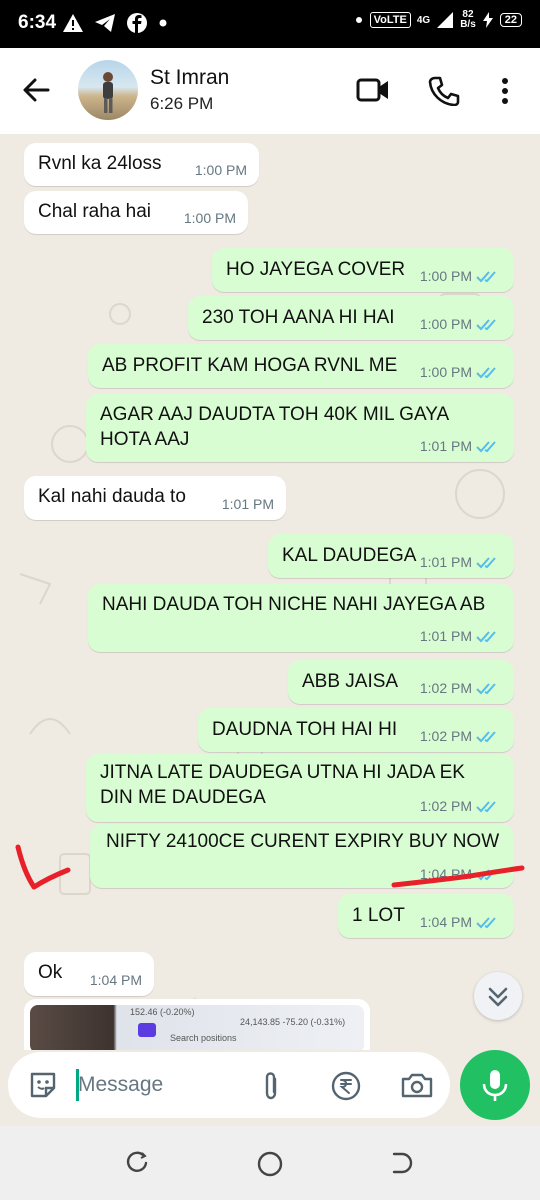 This screenshot has height=1200, width=540. I want to click on message-text: NIFTY 24100CE CURENT EXPIRY BUY NOW, so click(303, 841).